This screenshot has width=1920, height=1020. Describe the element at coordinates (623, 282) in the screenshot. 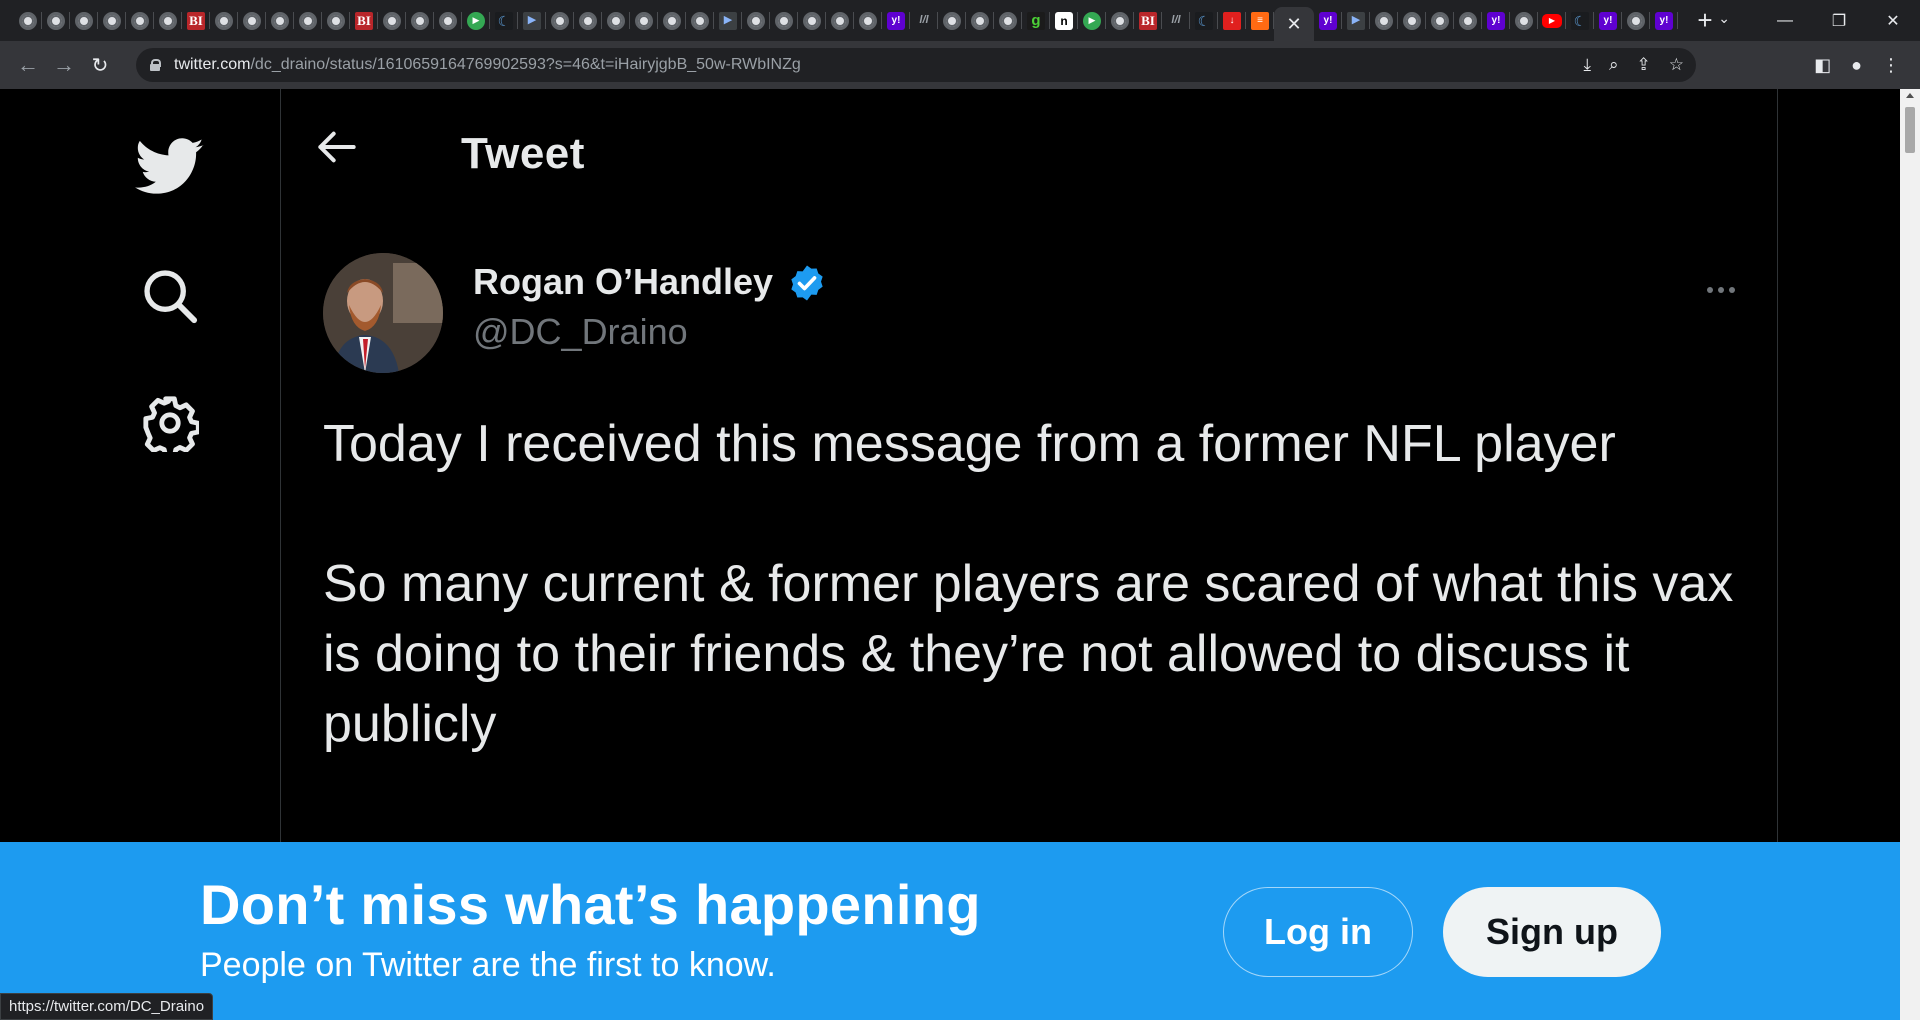

I see `author-name: Rogan O’Handley` at that location.